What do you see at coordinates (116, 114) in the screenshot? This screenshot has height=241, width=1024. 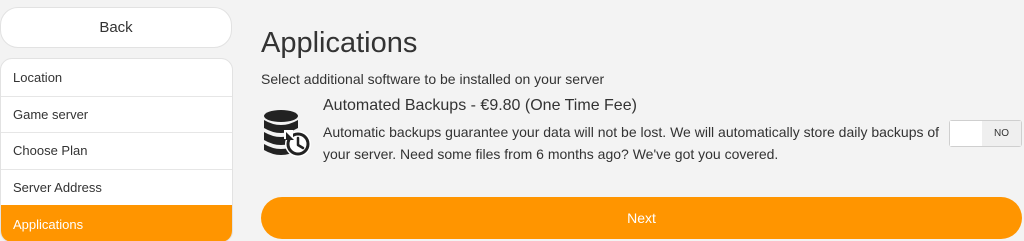 I see `sidebar-item-game-server: Game server` at bounding box center [116, 114].